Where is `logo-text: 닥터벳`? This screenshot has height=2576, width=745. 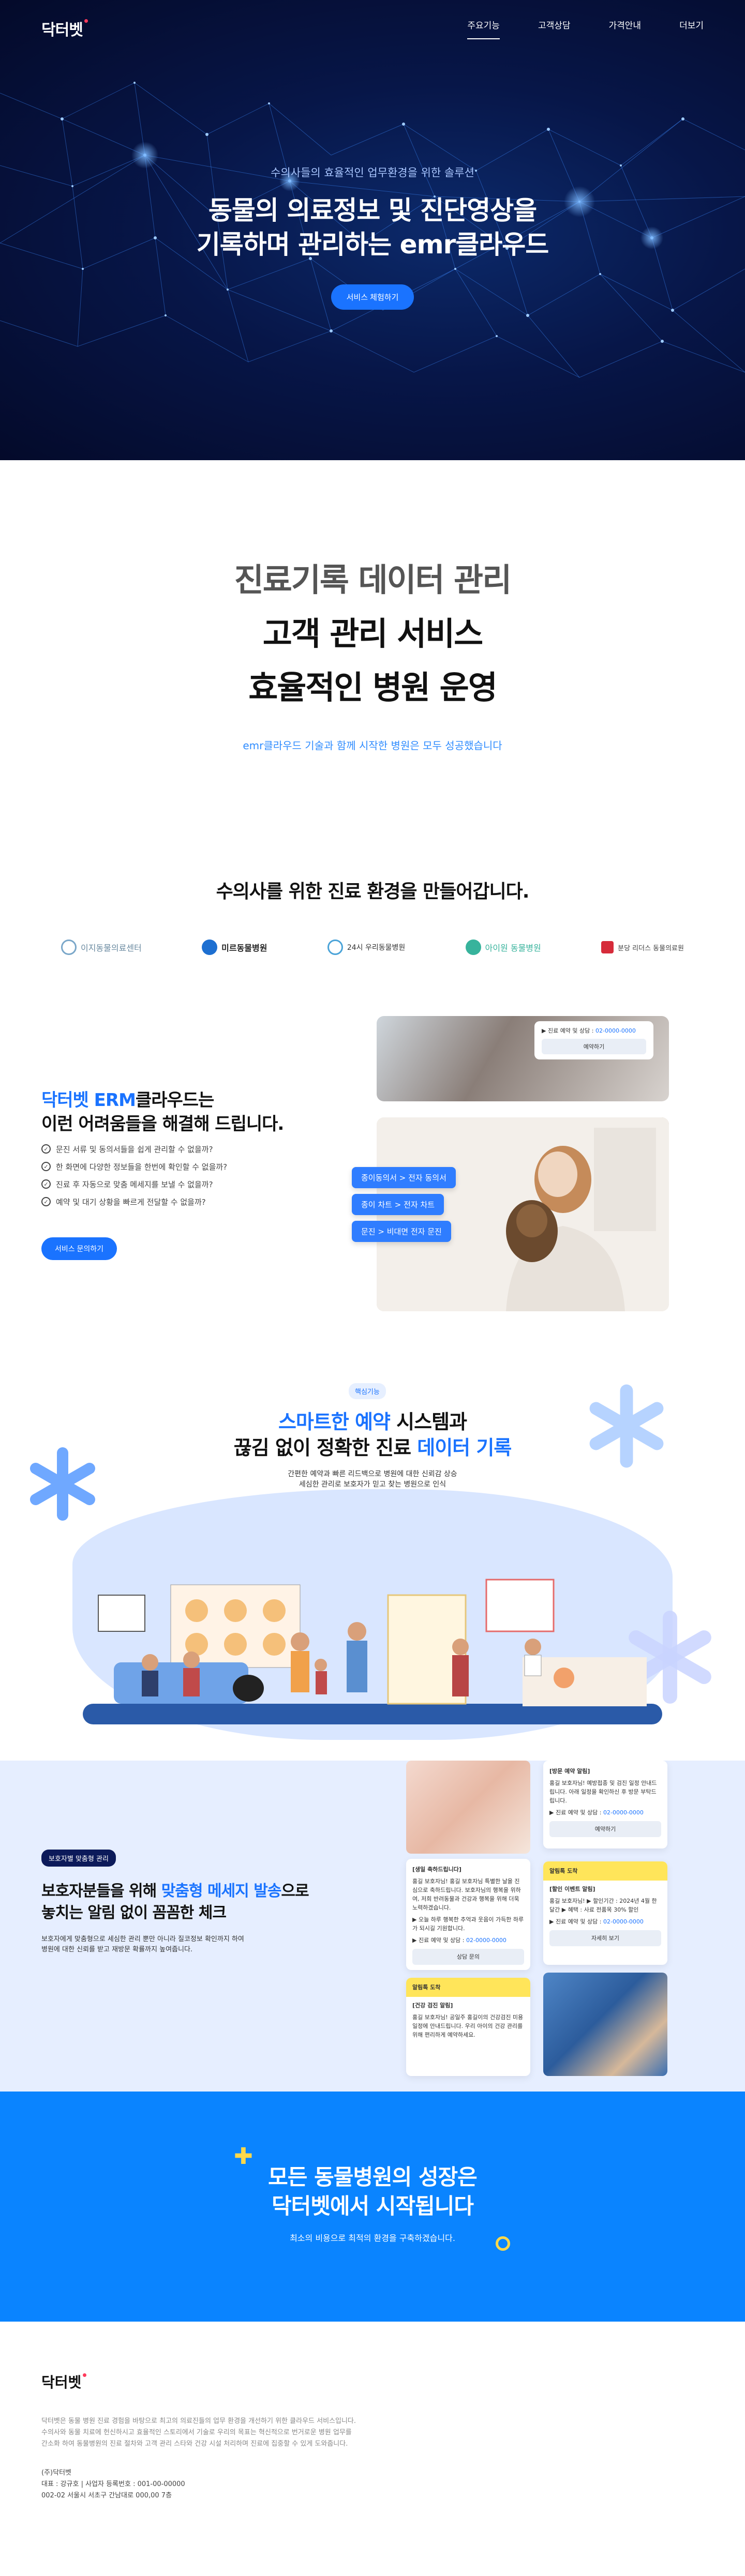 logo-text: 닥터벳 is located at coordinates (62, 30).